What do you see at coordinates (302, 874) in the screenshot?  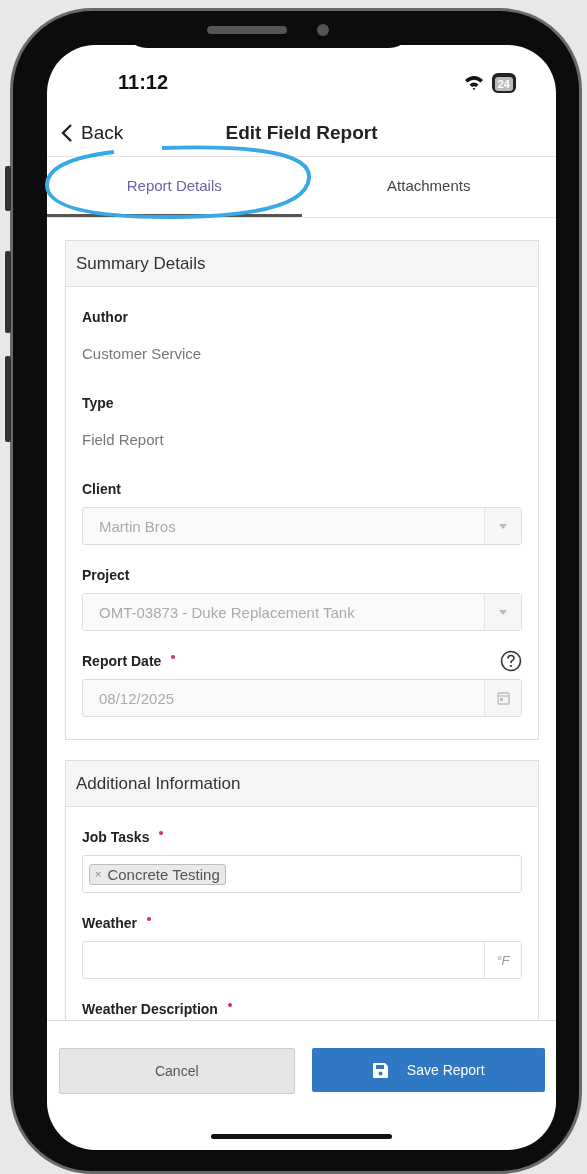 I see `tags-field: × Concrete Testing` at bounding box center [302, 874].